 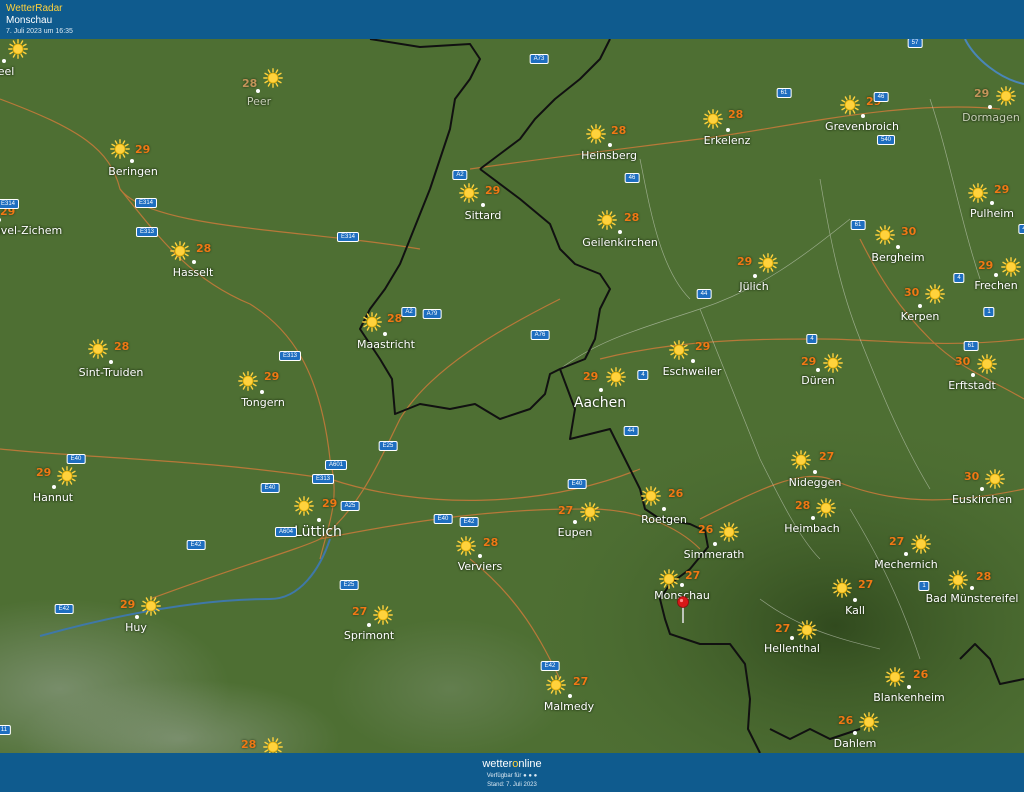 What do you see at coordinates (971, 346) in the screenshot?
I see `road-badge: 61` at bounding box center [971, 346].